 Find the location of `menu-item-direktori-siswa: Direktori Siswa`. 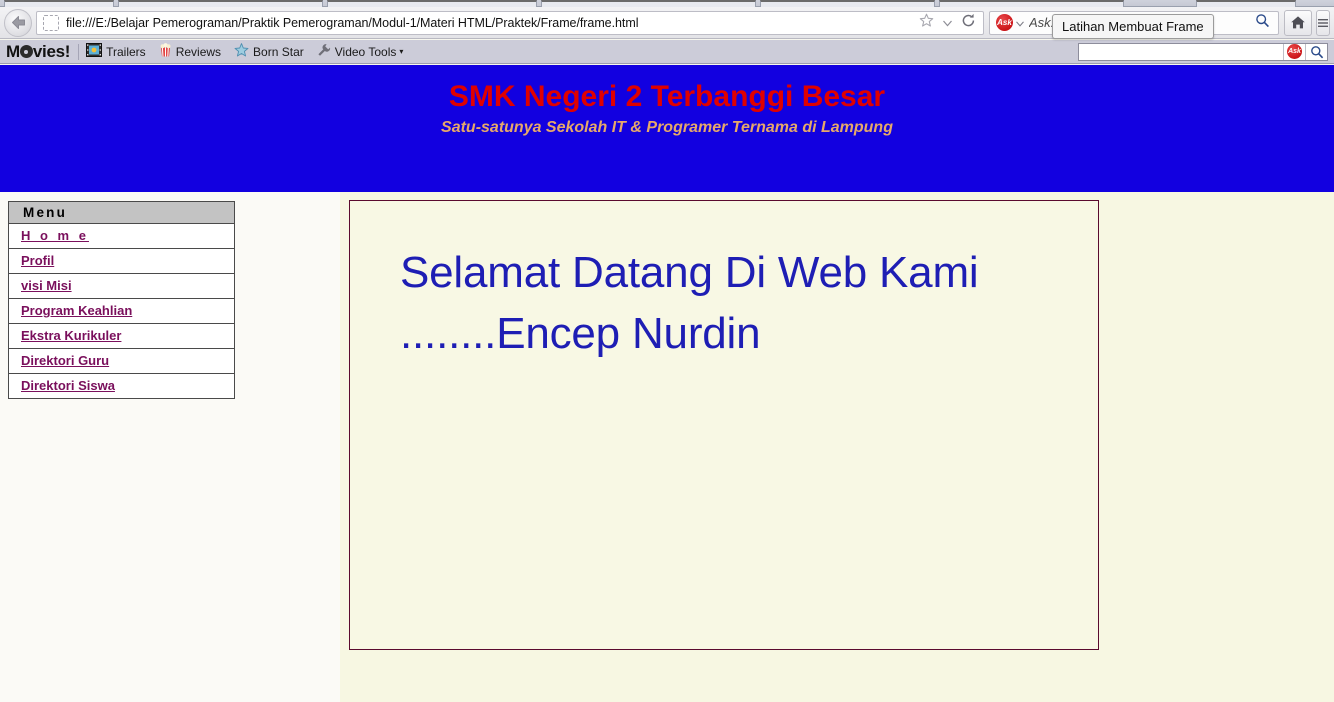

menu-item-direktori-siswa: Direktori Siswa is located at coordinates (68, 385).